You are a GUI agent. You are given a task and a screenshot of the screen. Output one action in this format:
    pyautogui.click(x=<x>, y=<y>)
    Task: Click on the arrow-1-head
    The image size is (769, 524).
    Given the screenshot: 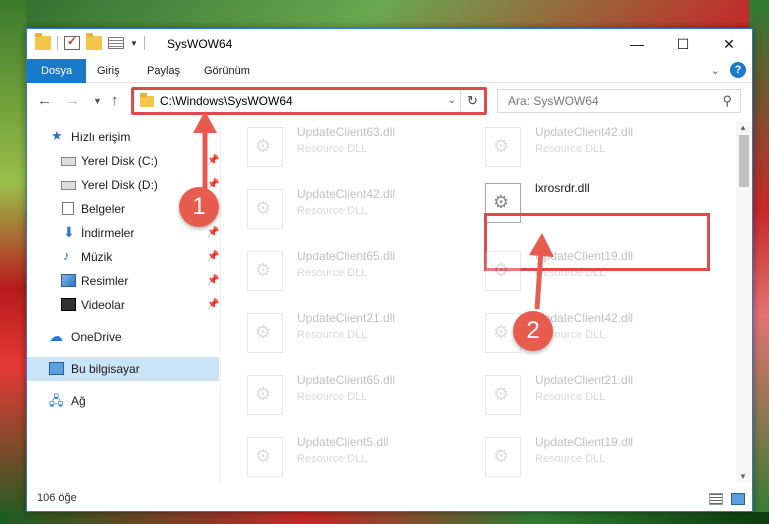 What is the action you would take?
    pyautogui.click(x=205, y=122)
    